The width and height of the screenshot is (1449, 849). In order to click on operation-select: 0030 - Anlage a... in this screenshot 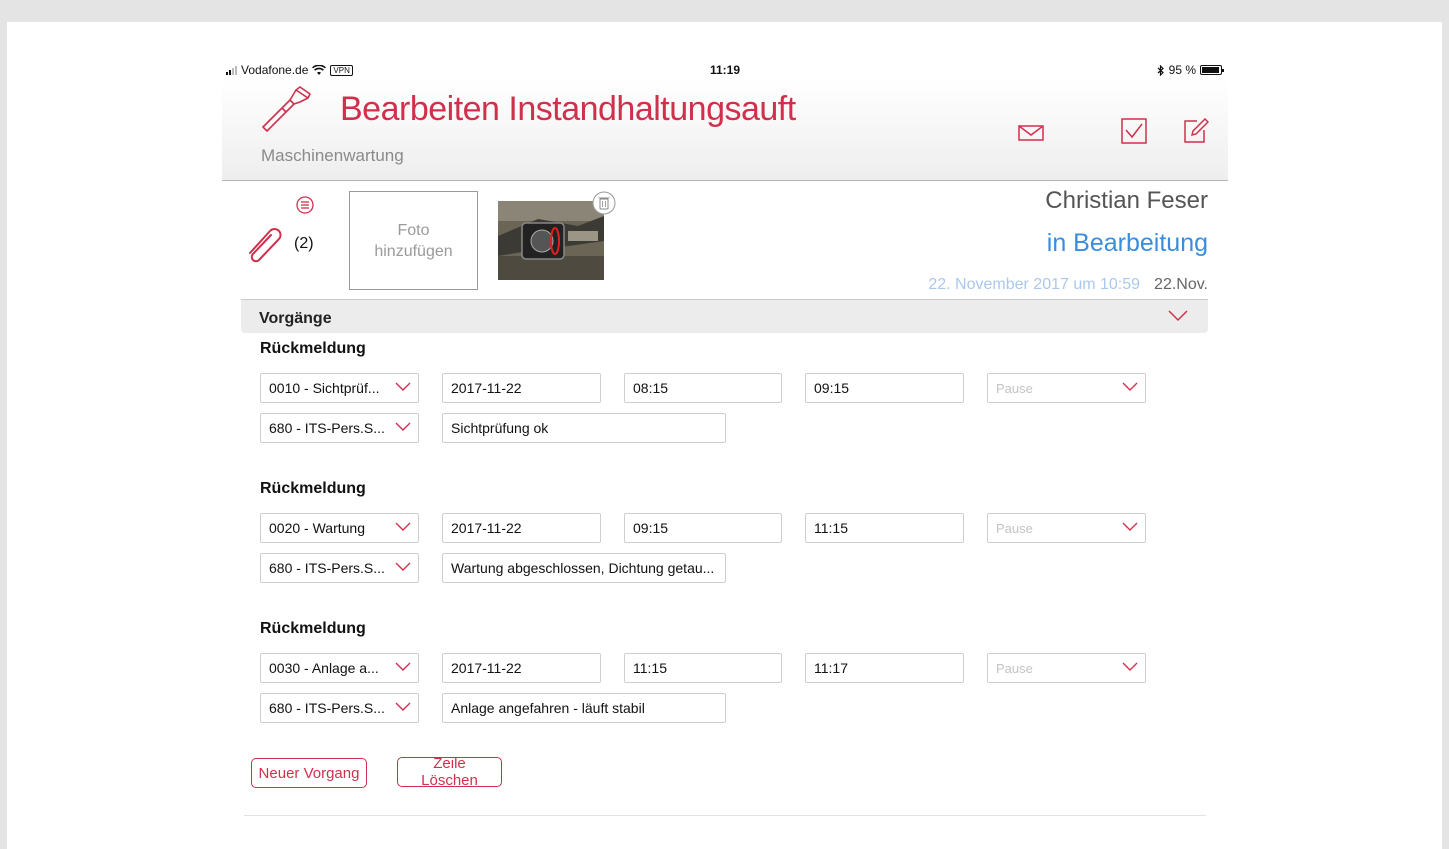, I will do `click(339, 668)`.